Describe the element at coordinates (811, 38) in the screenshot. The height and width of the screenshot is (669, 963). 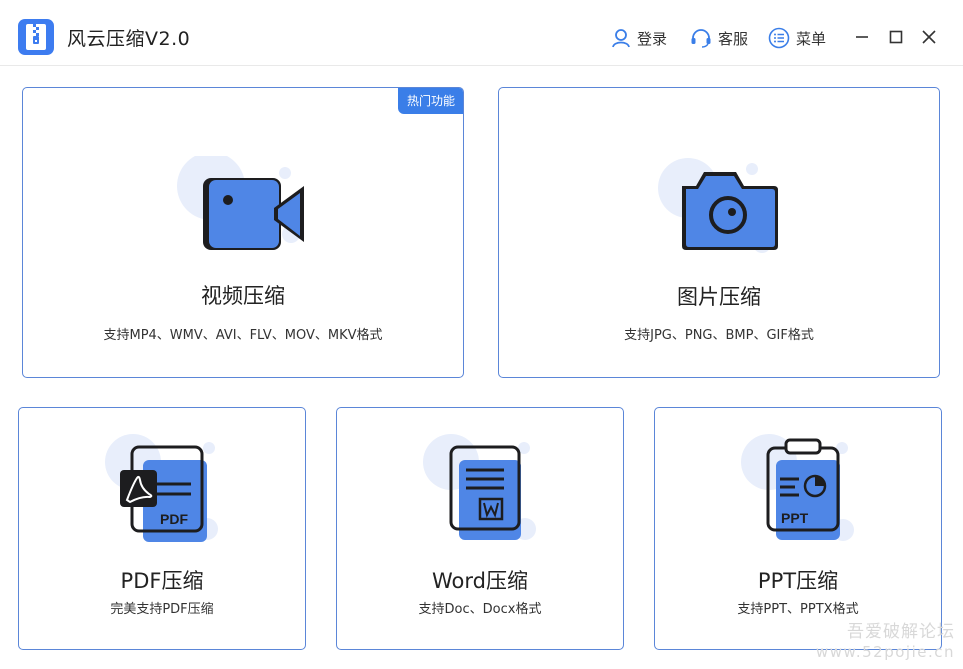
I see `menu-label: 菜单` at that location.